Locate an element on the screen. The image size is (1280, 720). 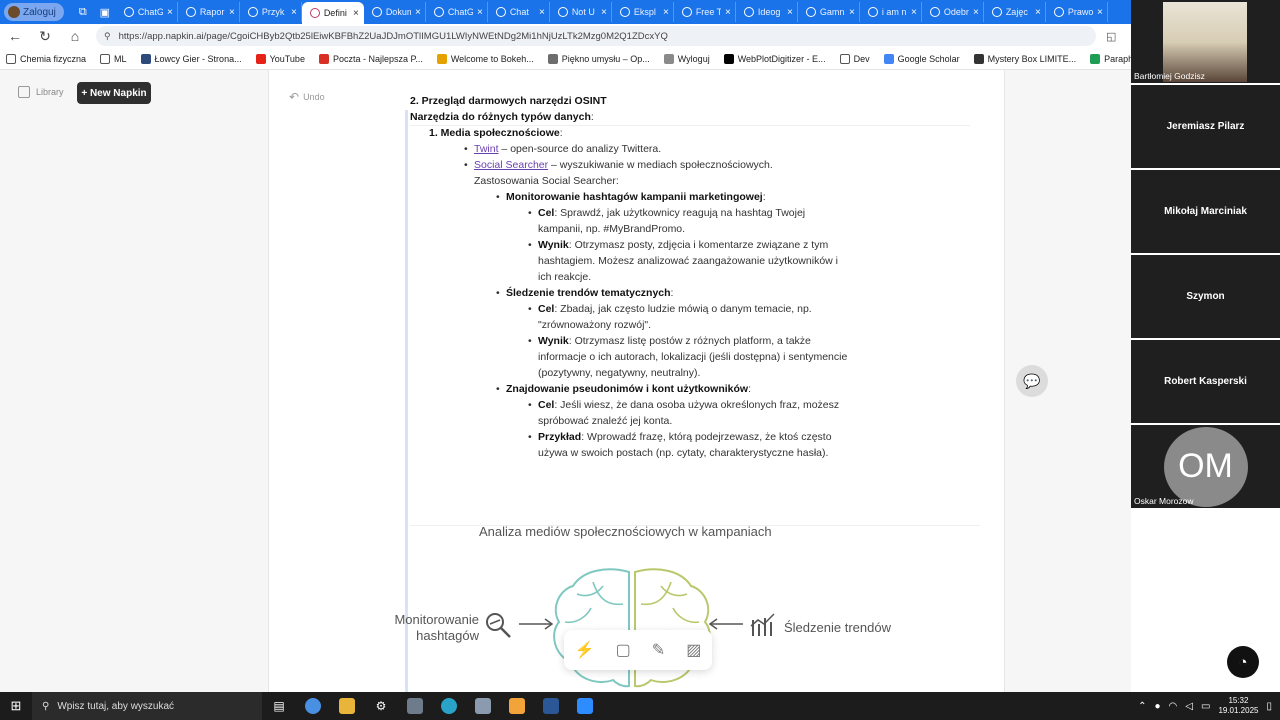
text-frame-icon: ▢ is located at coordinates (623, 650).